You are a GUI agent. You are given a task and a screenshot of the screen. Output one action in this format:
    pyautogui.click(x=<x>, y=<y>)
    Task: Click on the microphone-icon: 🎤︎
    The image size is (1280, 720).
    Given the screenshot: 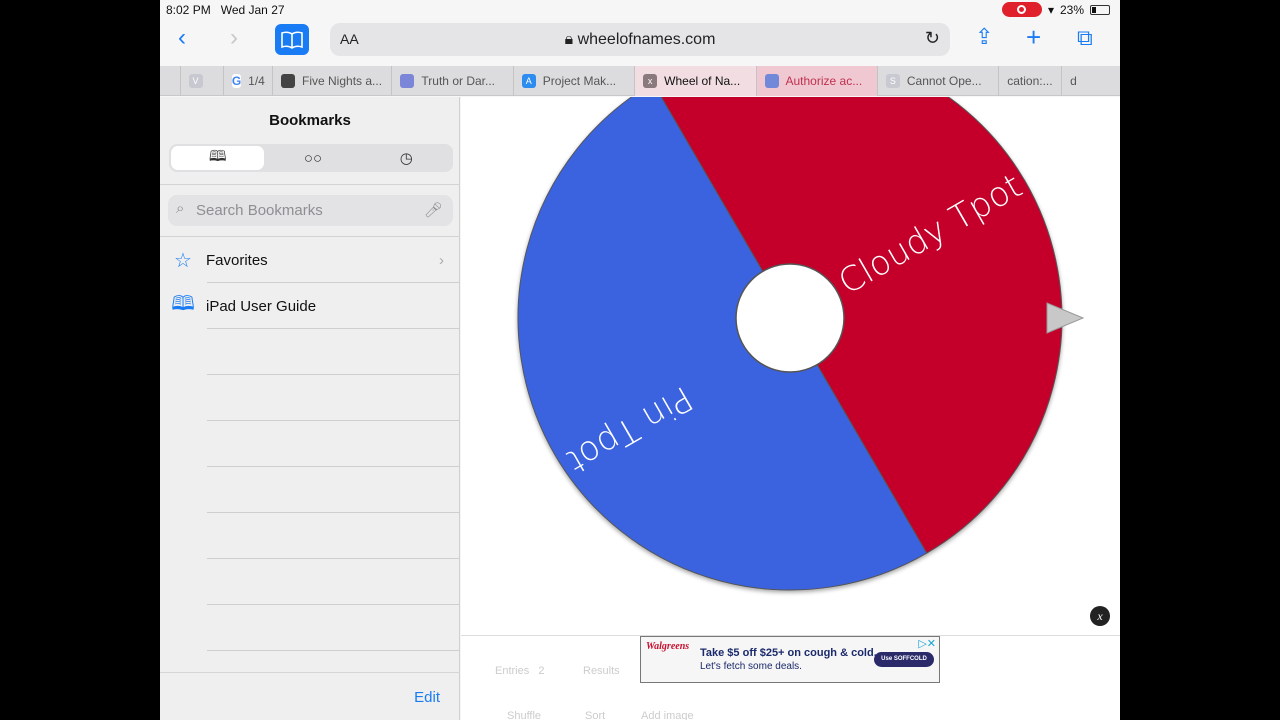 What is the action you would take?
    pyautogui.click(x=433, y=210)
    